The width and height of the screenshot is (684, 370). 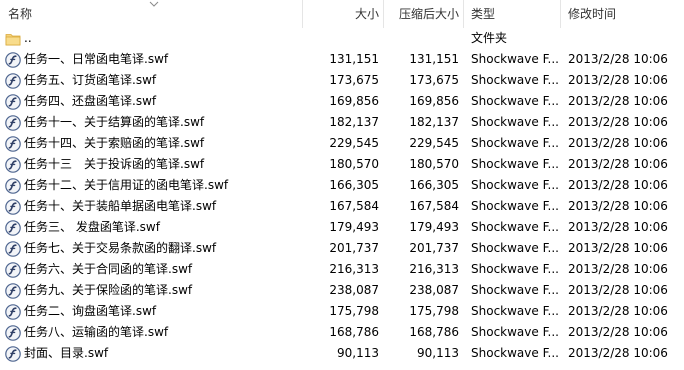 What do you see at coordinates (434, 290) in the screenshot?
I see `file-compressed-size: 238,087` at bounding box center [434, 290].